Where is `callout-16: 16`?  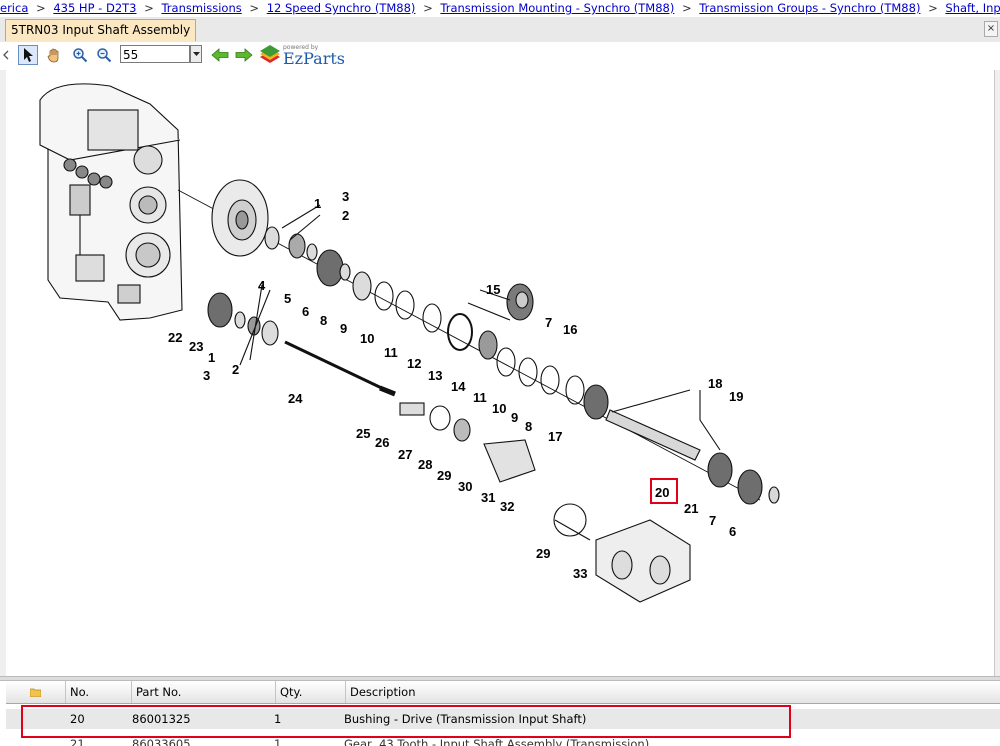
callout-16: 16 is located at coordinates (570, 329).